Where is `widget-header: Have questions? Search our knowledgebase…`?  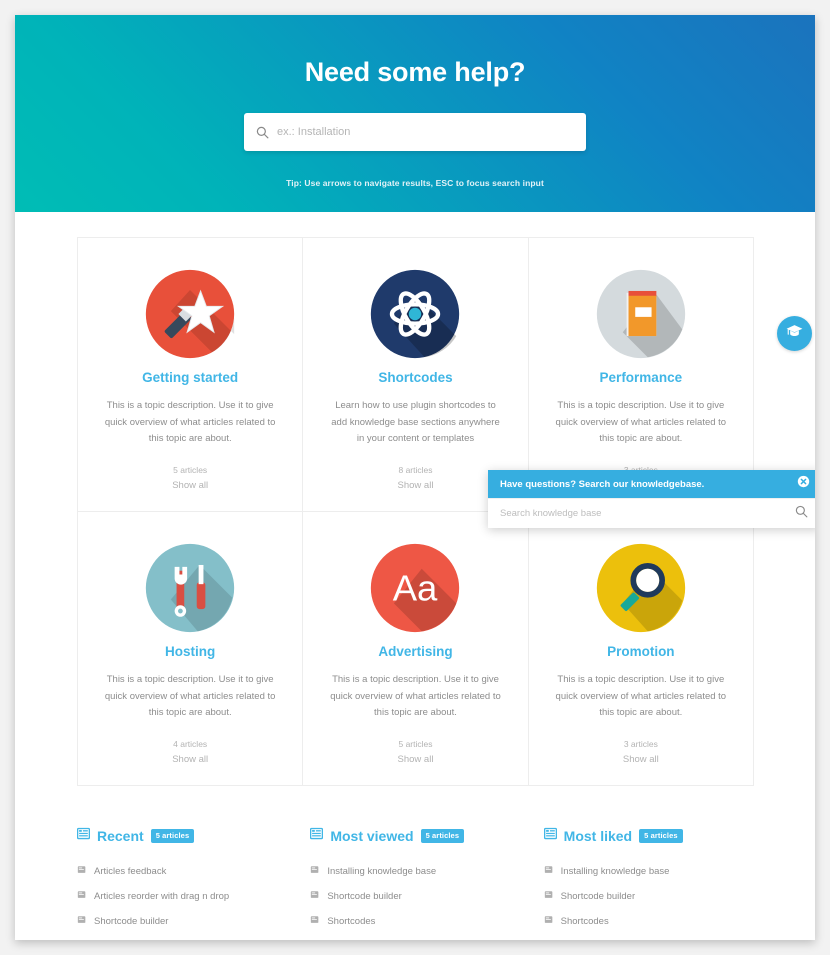
widget-header: Have questions? Search our knowledgebase… is located at coordinates (651, 484).